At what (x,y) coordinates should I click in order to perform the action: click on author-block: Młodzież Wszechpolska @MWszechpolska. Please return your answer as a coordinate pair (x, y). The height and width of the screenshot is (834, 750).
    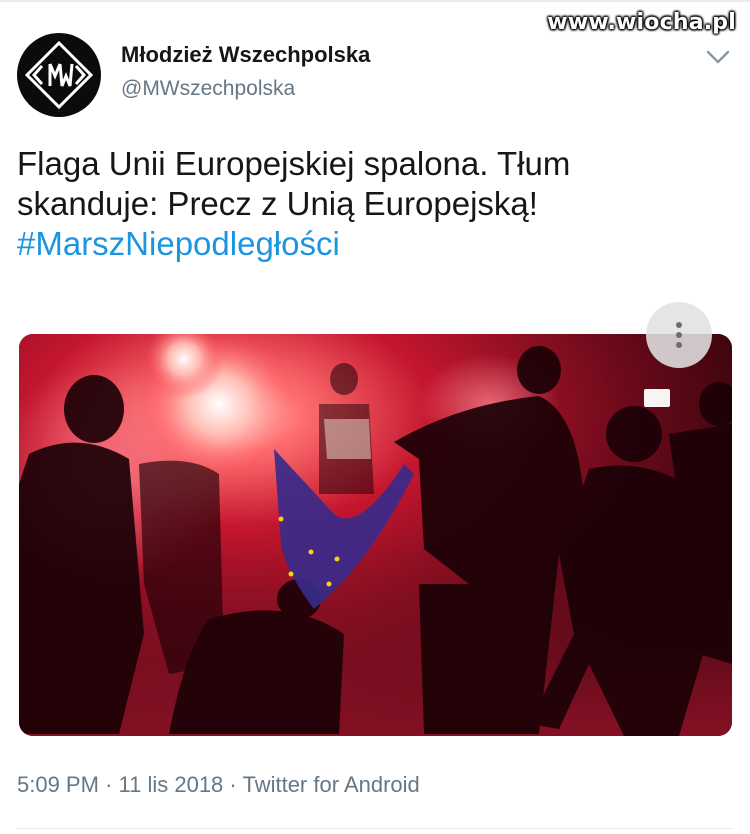
    Looking at the image, I should click on (245, 71).